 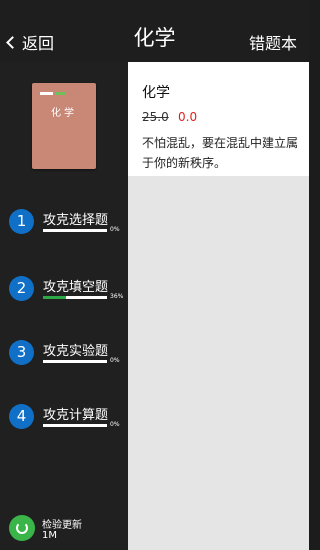 I want to click on detail-title: 化学, so click(x=156, y=93).